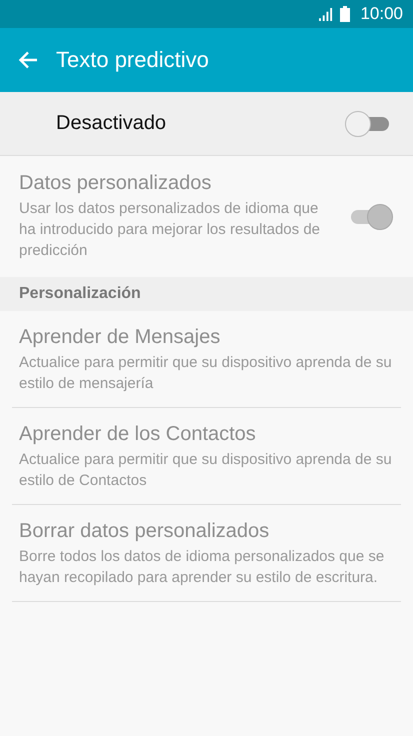  Describe the element at coordinates (381, 14) in the screenshot. I see `status-time: 10:00` at that location.